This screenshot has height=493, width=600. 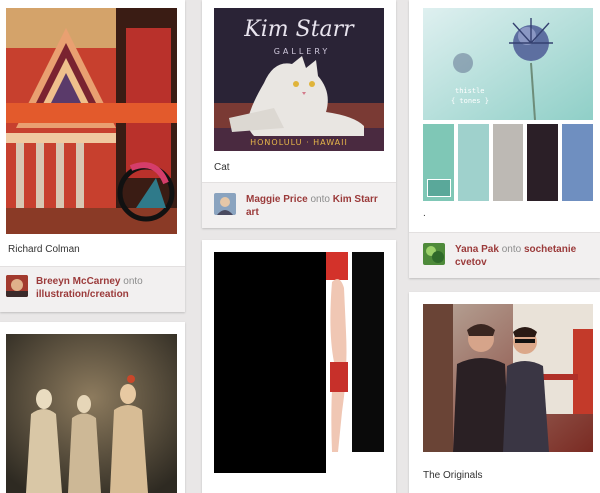 I want to click on logo-script-text: Kim Starr, so click(x=299, y=29).